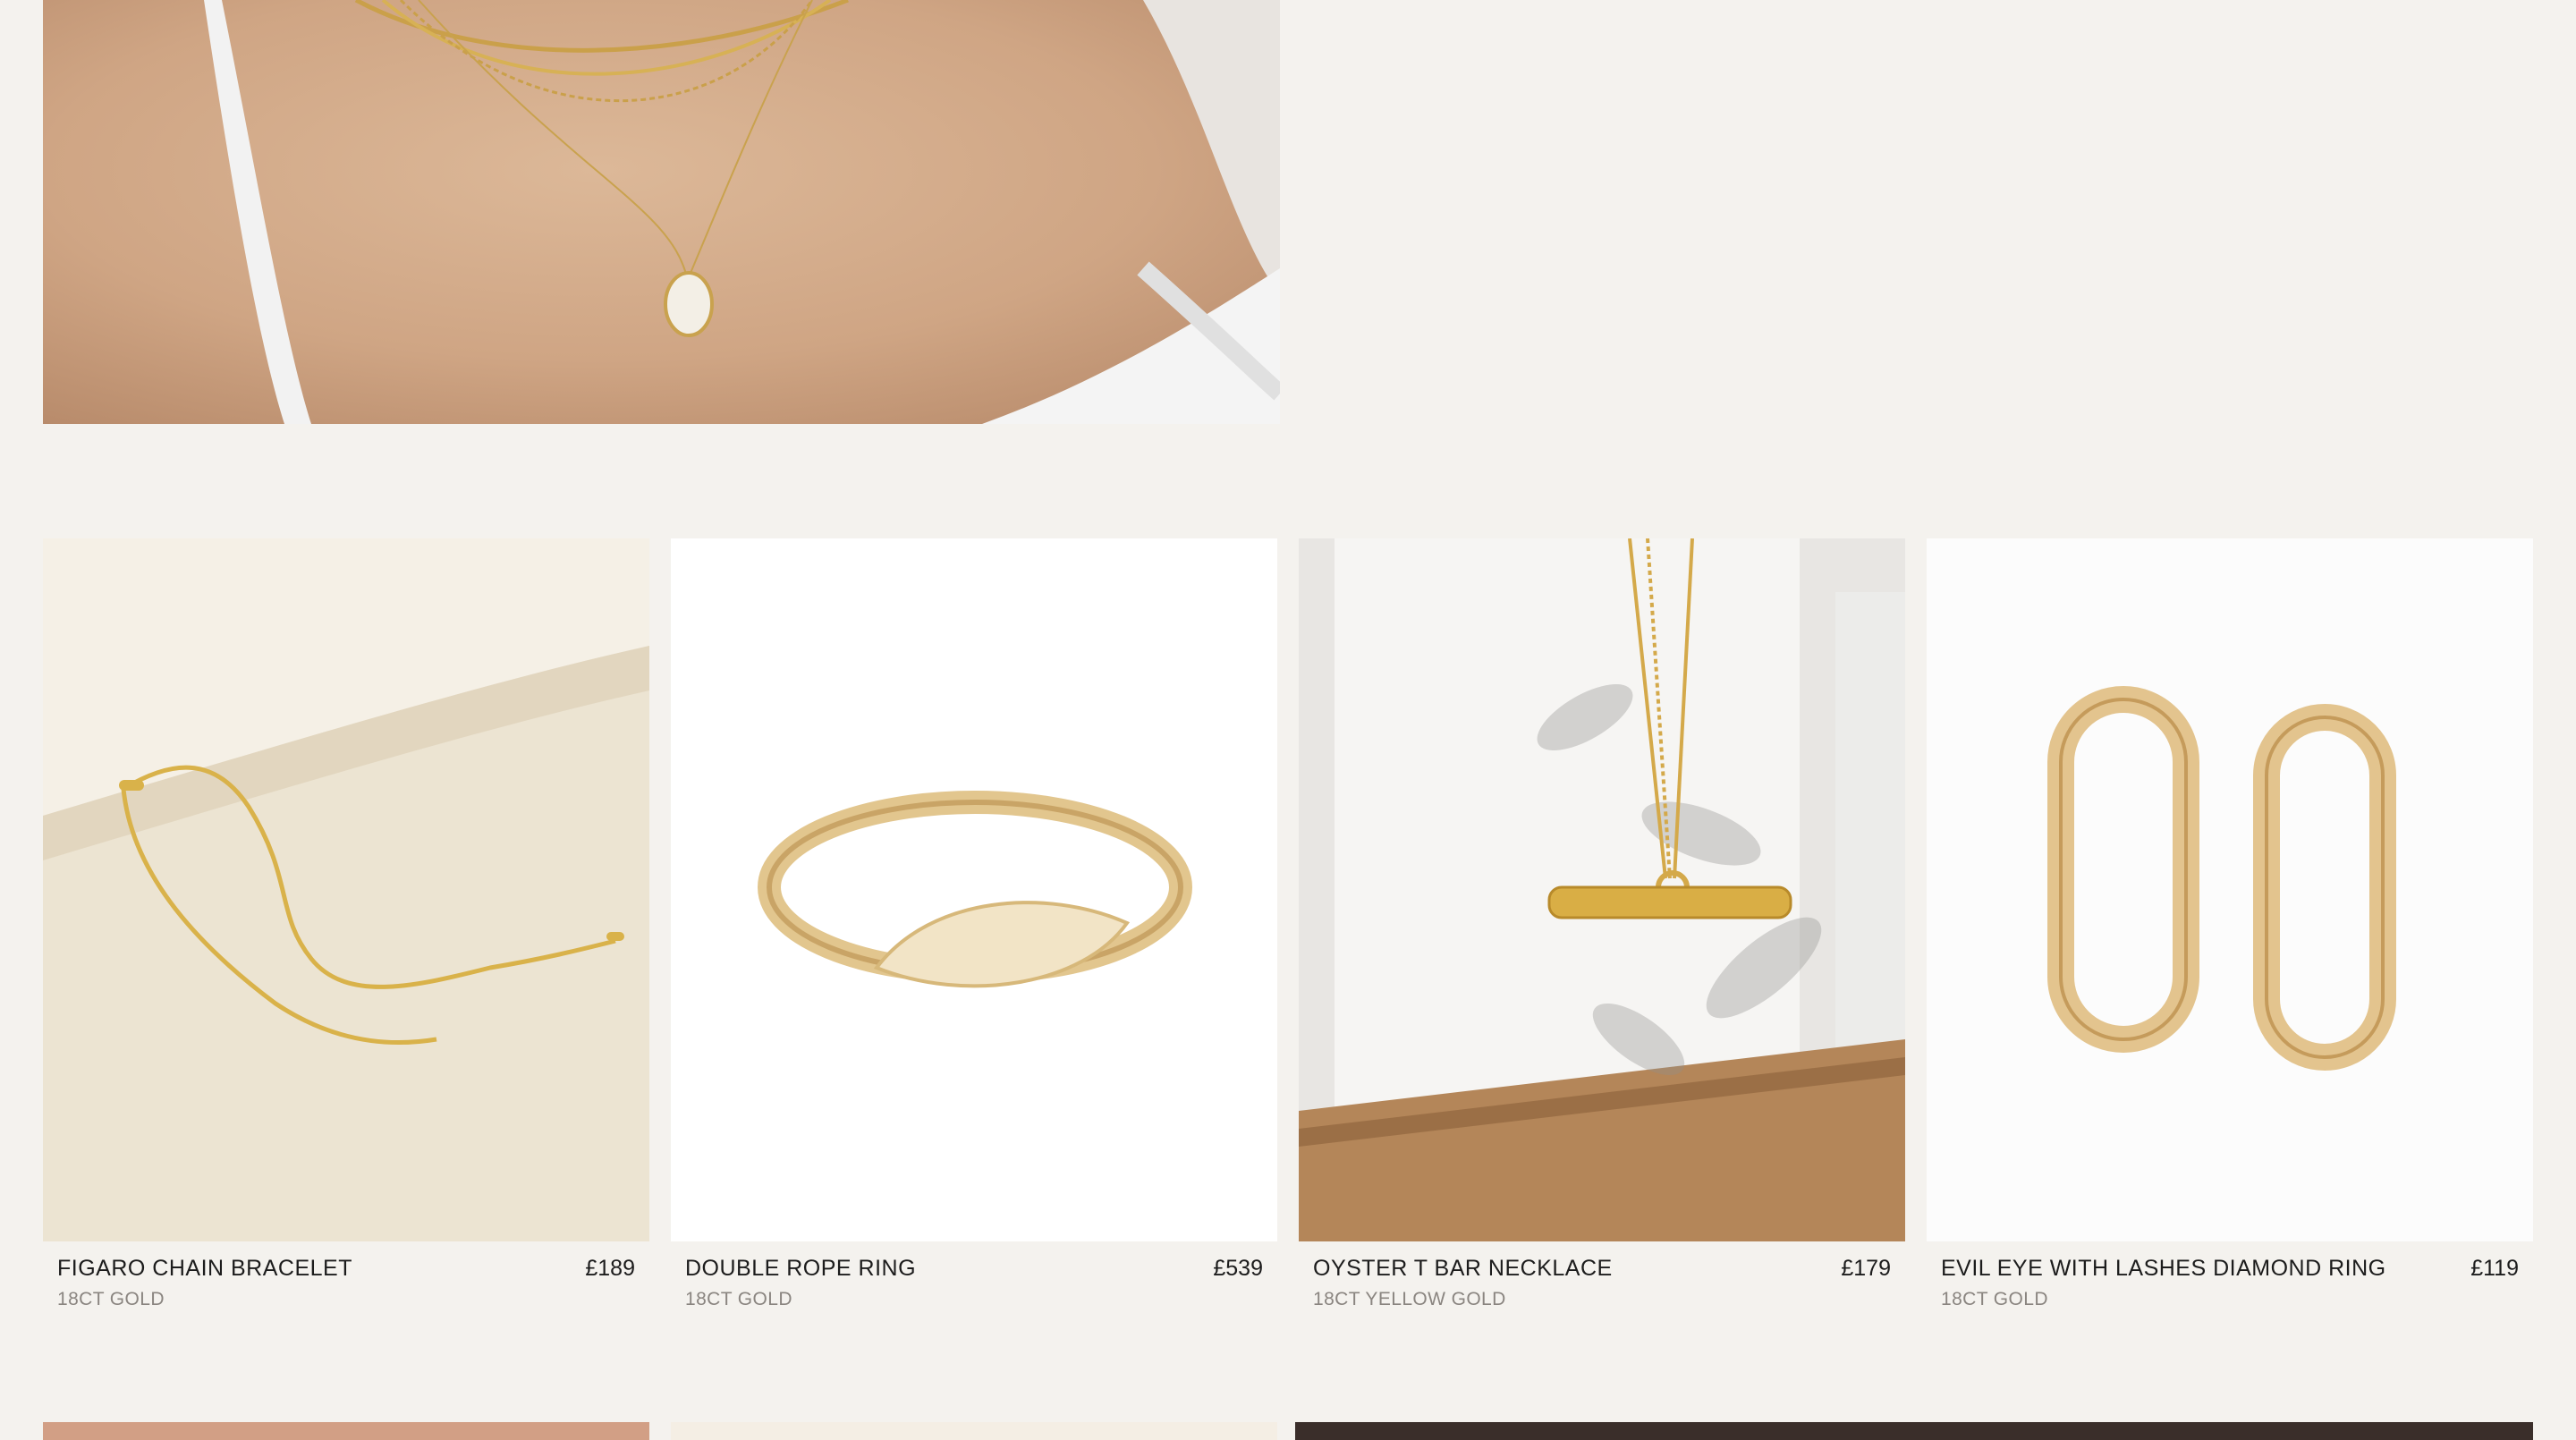  Describe the element at coordinates (204, 1269) in the screenshot. I see `product-title: FIGARO CHAIN BRACELET` at that location.